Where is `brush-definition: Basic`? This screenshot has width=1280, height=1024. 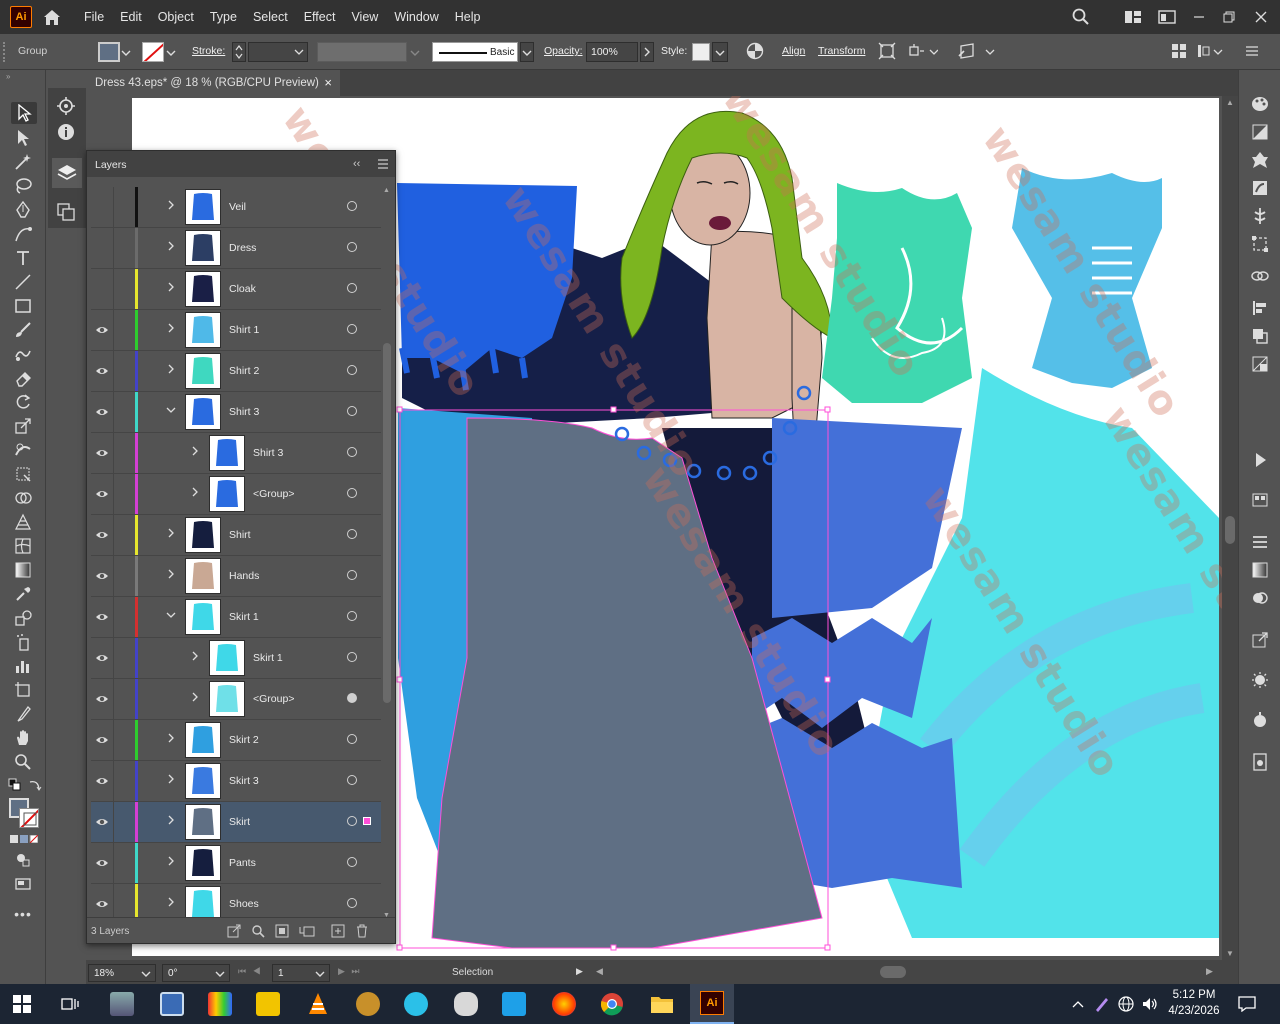 brush-definition: Basic is located at coordinates (475, 52).